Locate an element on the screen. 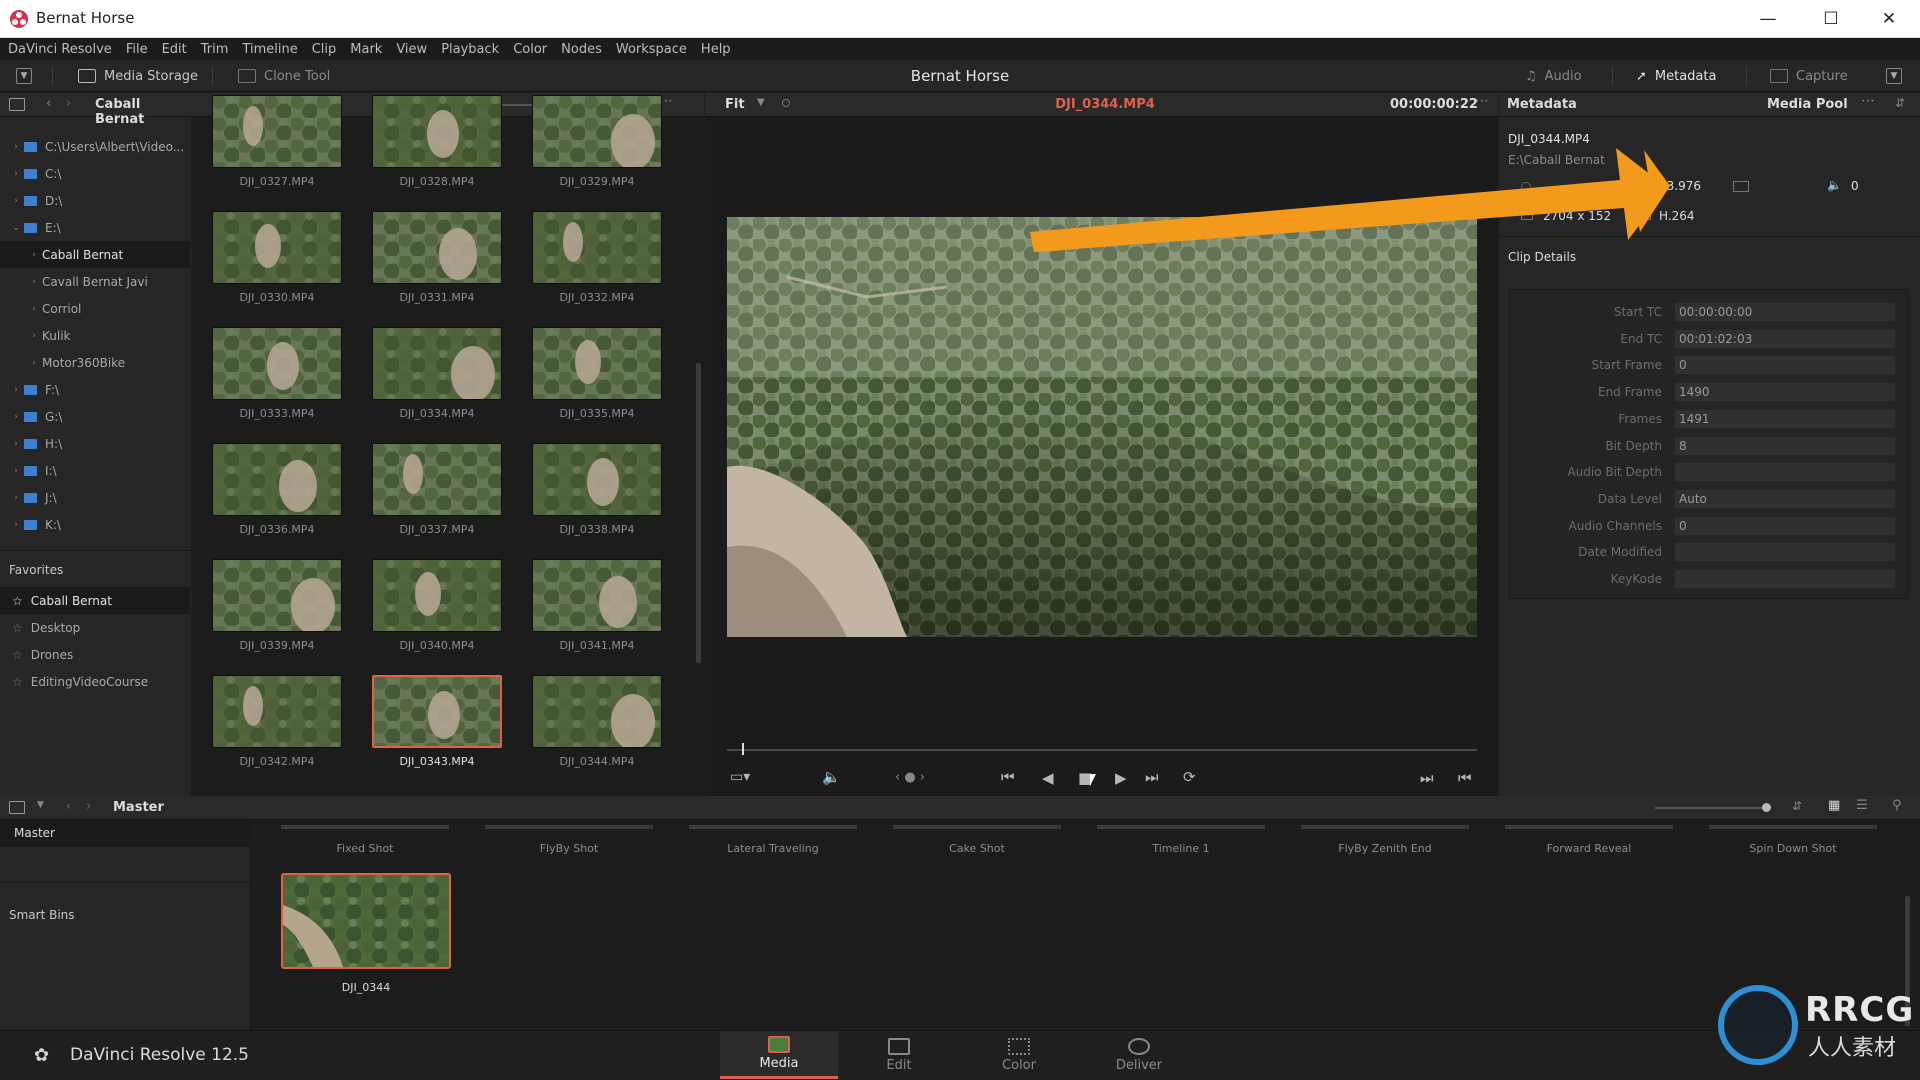  next-frame-icon: ⏭ is located at coordinates (1427, 778).